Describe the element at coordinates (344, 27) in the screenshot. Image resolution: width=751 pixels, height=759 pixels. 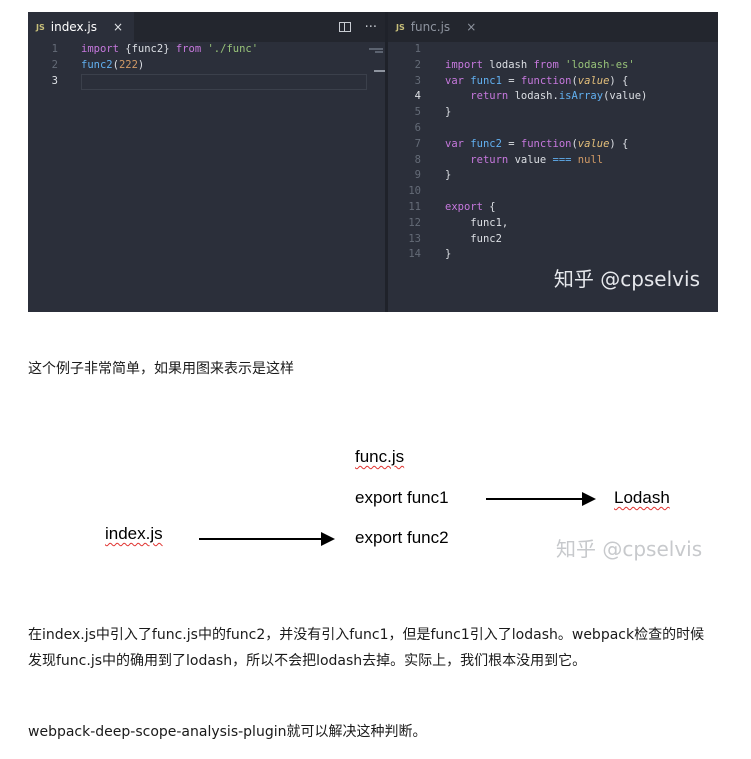
I see `split-editor-icon` at that location.